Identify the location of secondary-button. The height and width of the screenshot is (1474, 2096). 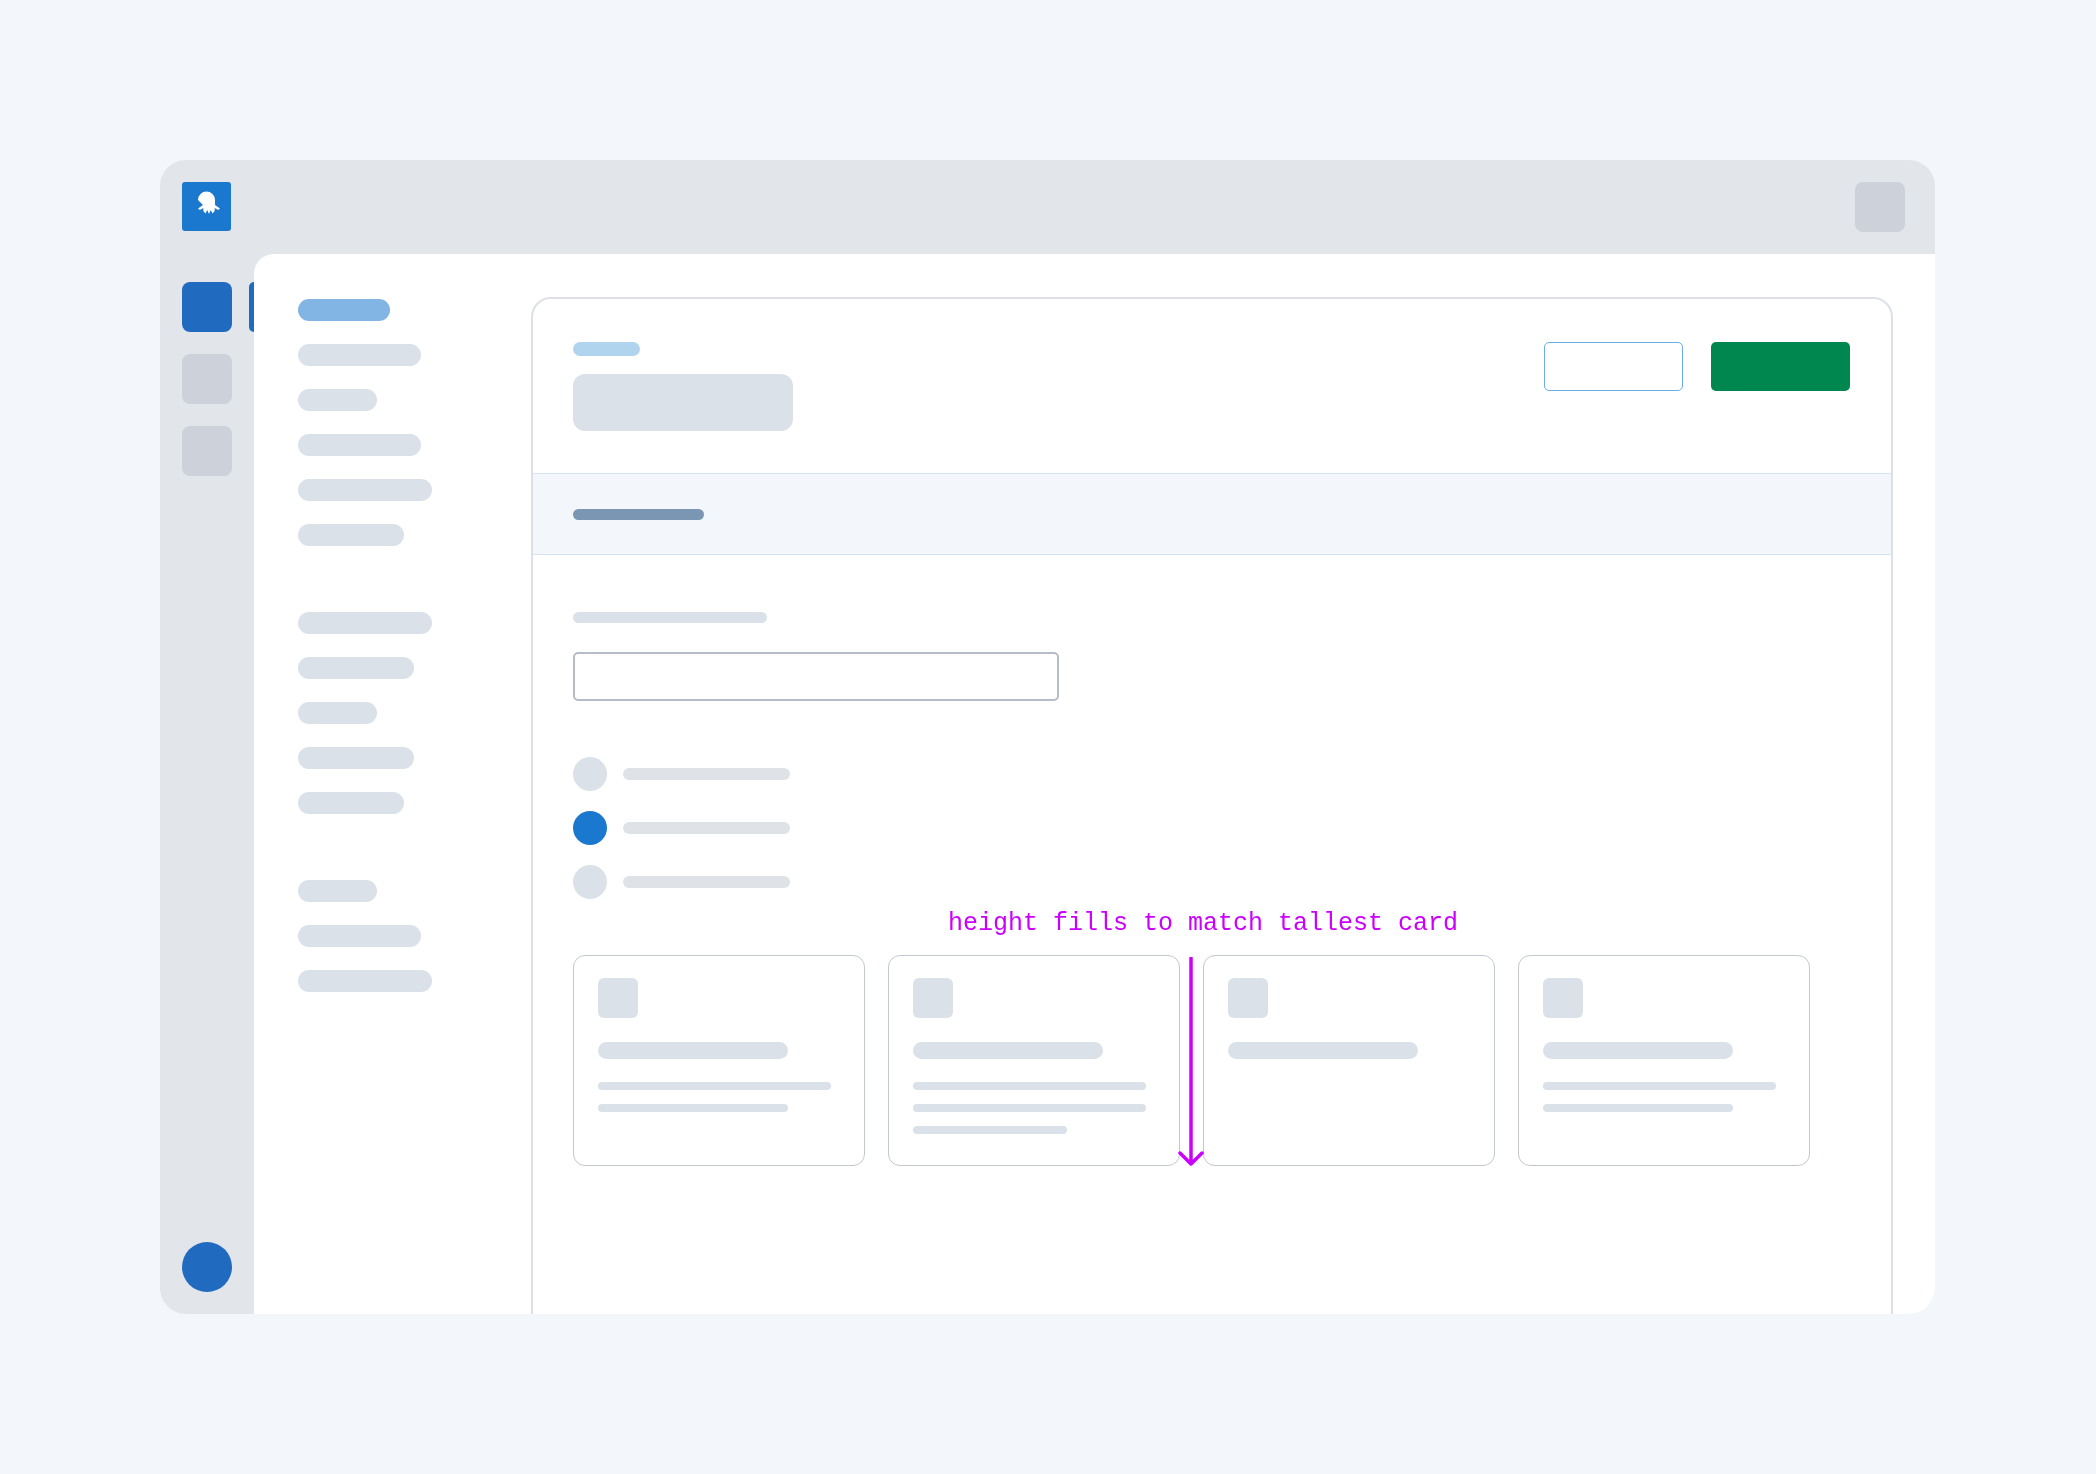
(1613, 366).